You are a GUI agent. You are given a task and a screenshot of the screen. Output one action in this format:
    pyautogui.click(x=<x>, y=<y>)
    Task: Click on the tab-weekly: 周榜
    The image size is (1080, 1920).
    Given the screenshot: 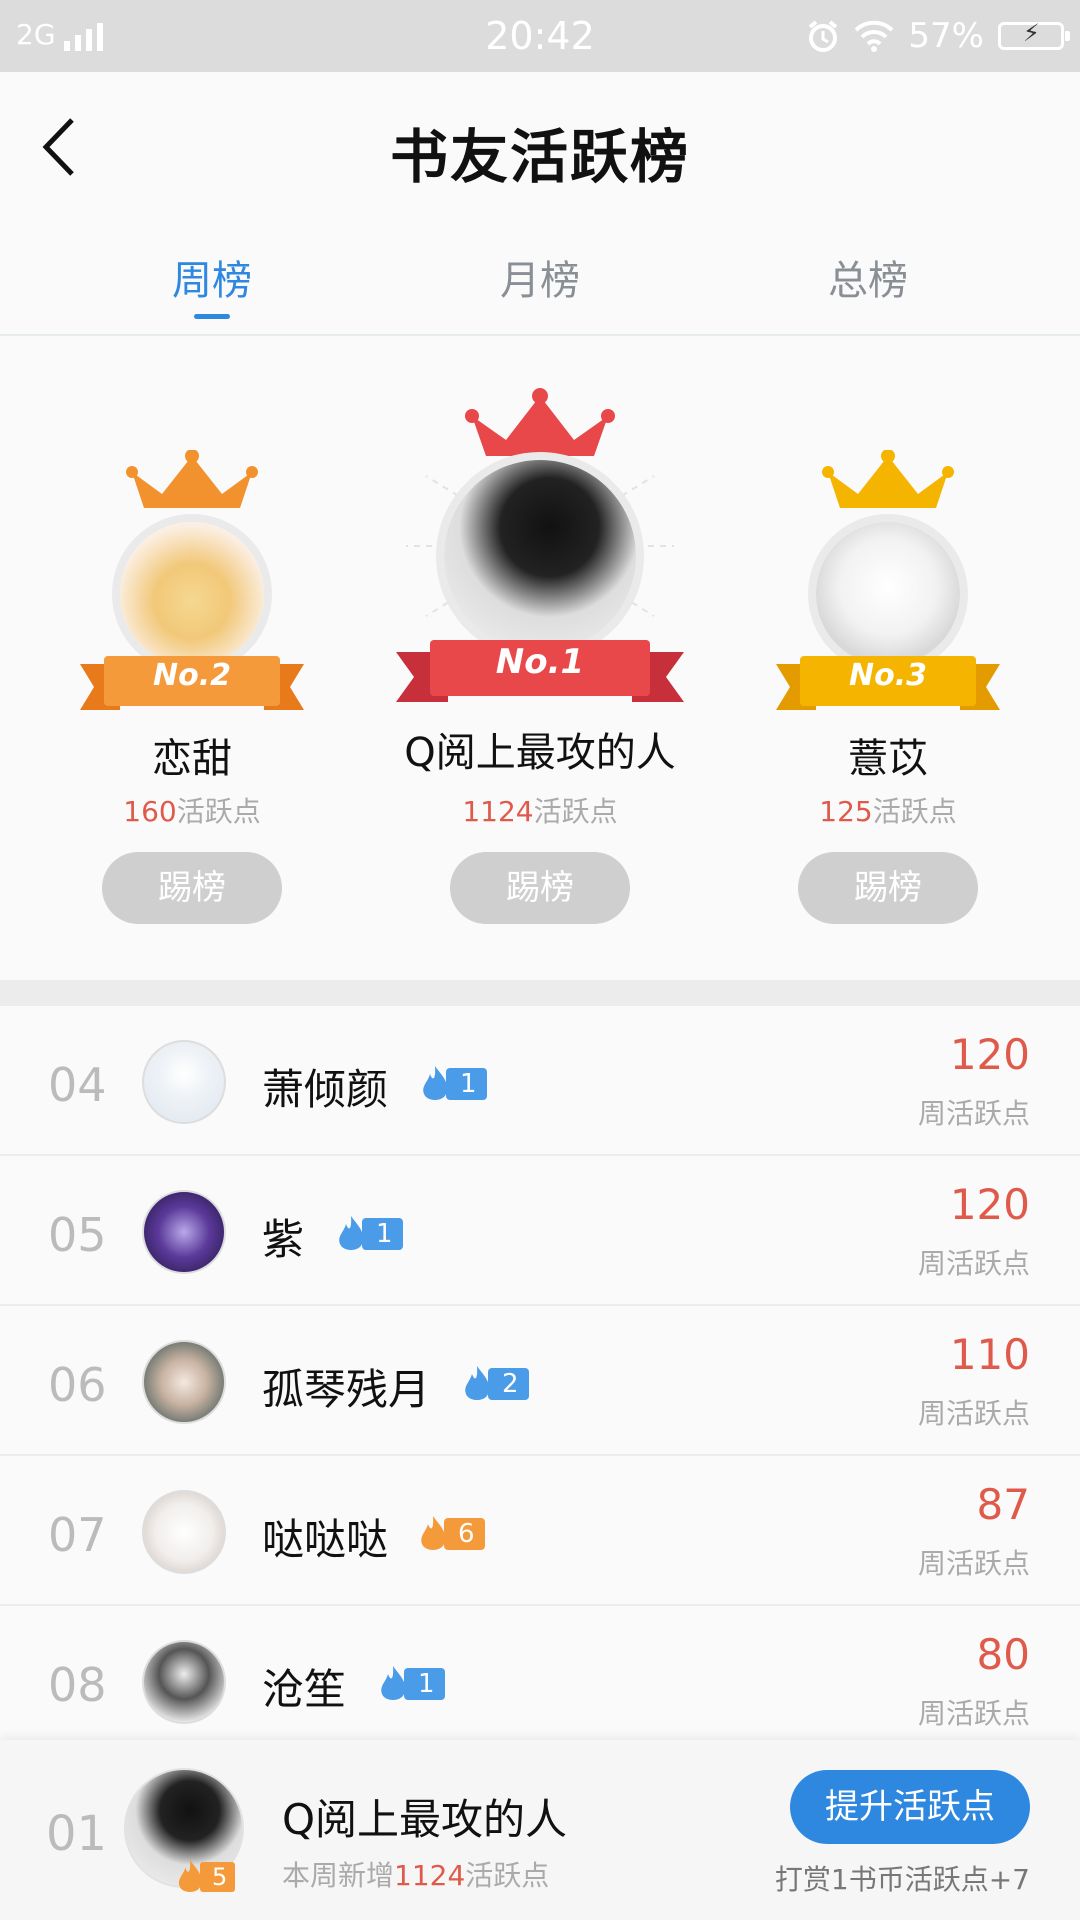 What is the action you would take?
    pyautogui.click(x=212, y=277)
    